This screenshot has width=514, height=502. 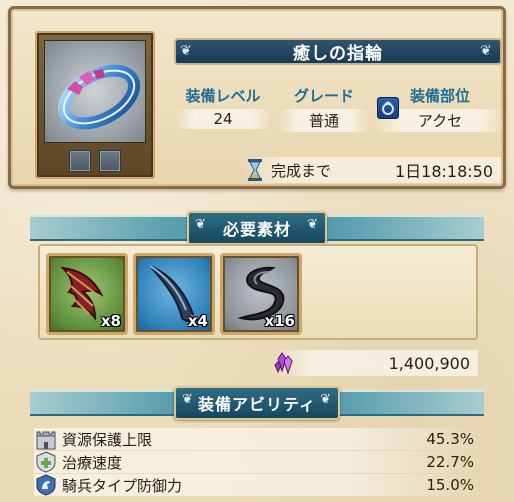 I want to click on material-slot: x4, so click(x=174, y=294).